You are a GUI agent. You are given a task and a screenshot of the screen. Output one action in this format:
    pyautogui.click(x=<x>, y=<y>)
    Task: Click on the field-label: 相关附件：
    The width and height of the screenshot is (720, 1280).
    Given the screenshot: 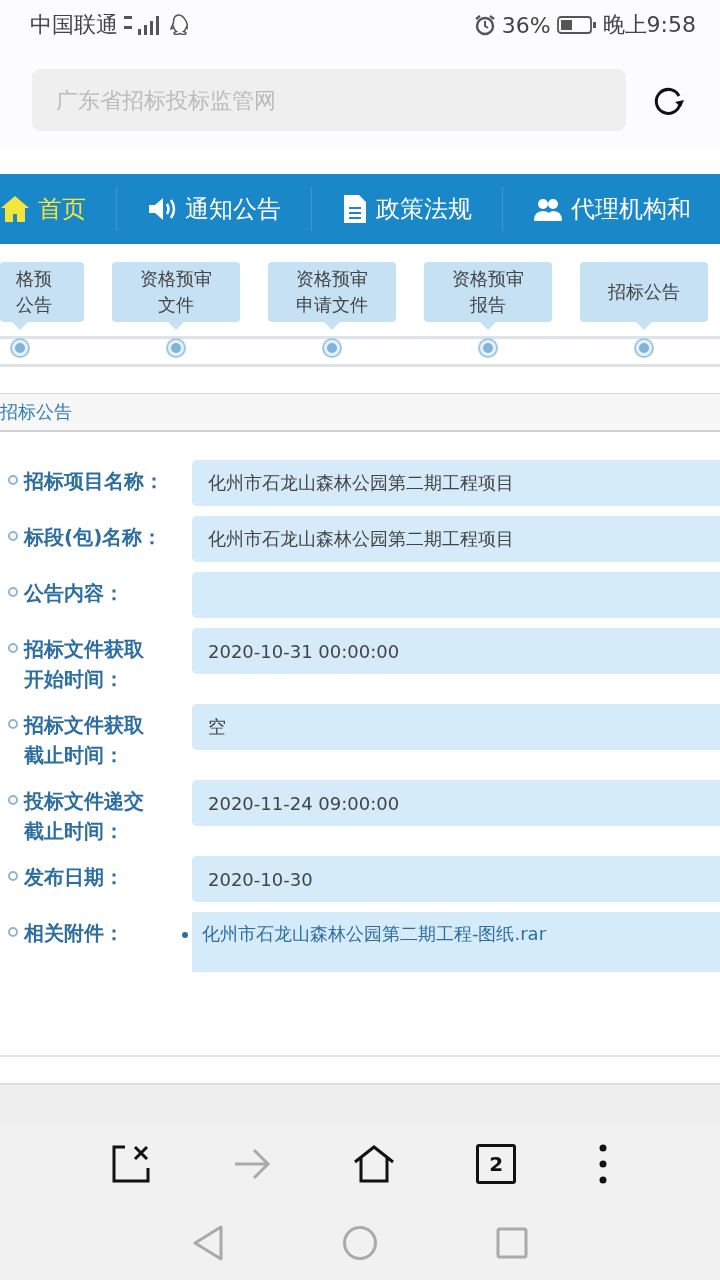 What is the action you would take?
    pyautogui.click(x=74, y=933)
    